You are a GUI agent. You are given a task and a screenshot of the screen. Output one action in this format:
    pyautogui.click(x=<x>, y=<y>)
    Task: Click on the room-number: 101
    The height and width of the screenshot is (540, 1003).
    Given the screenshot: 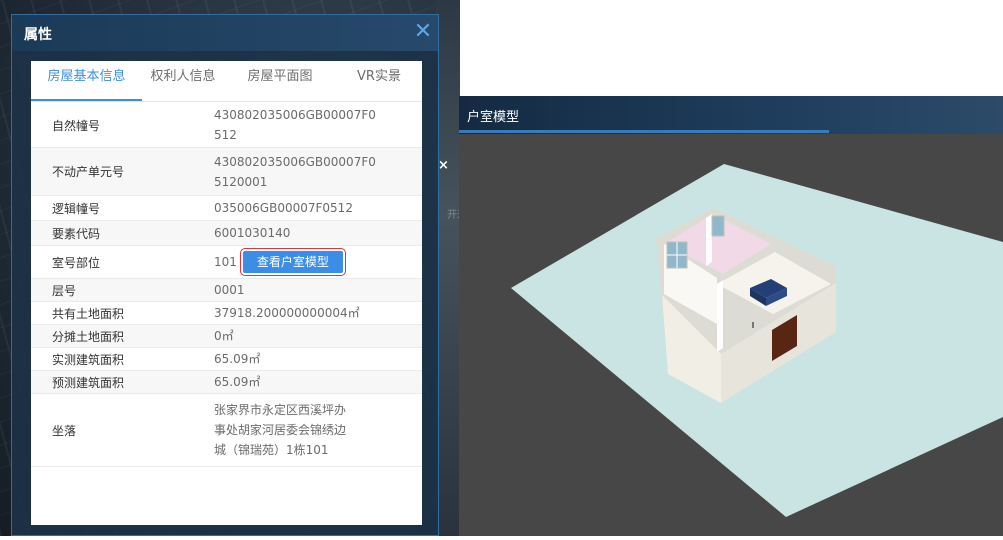 What is the action you would take?
    pyautogui.click(x=225, y=262)
    